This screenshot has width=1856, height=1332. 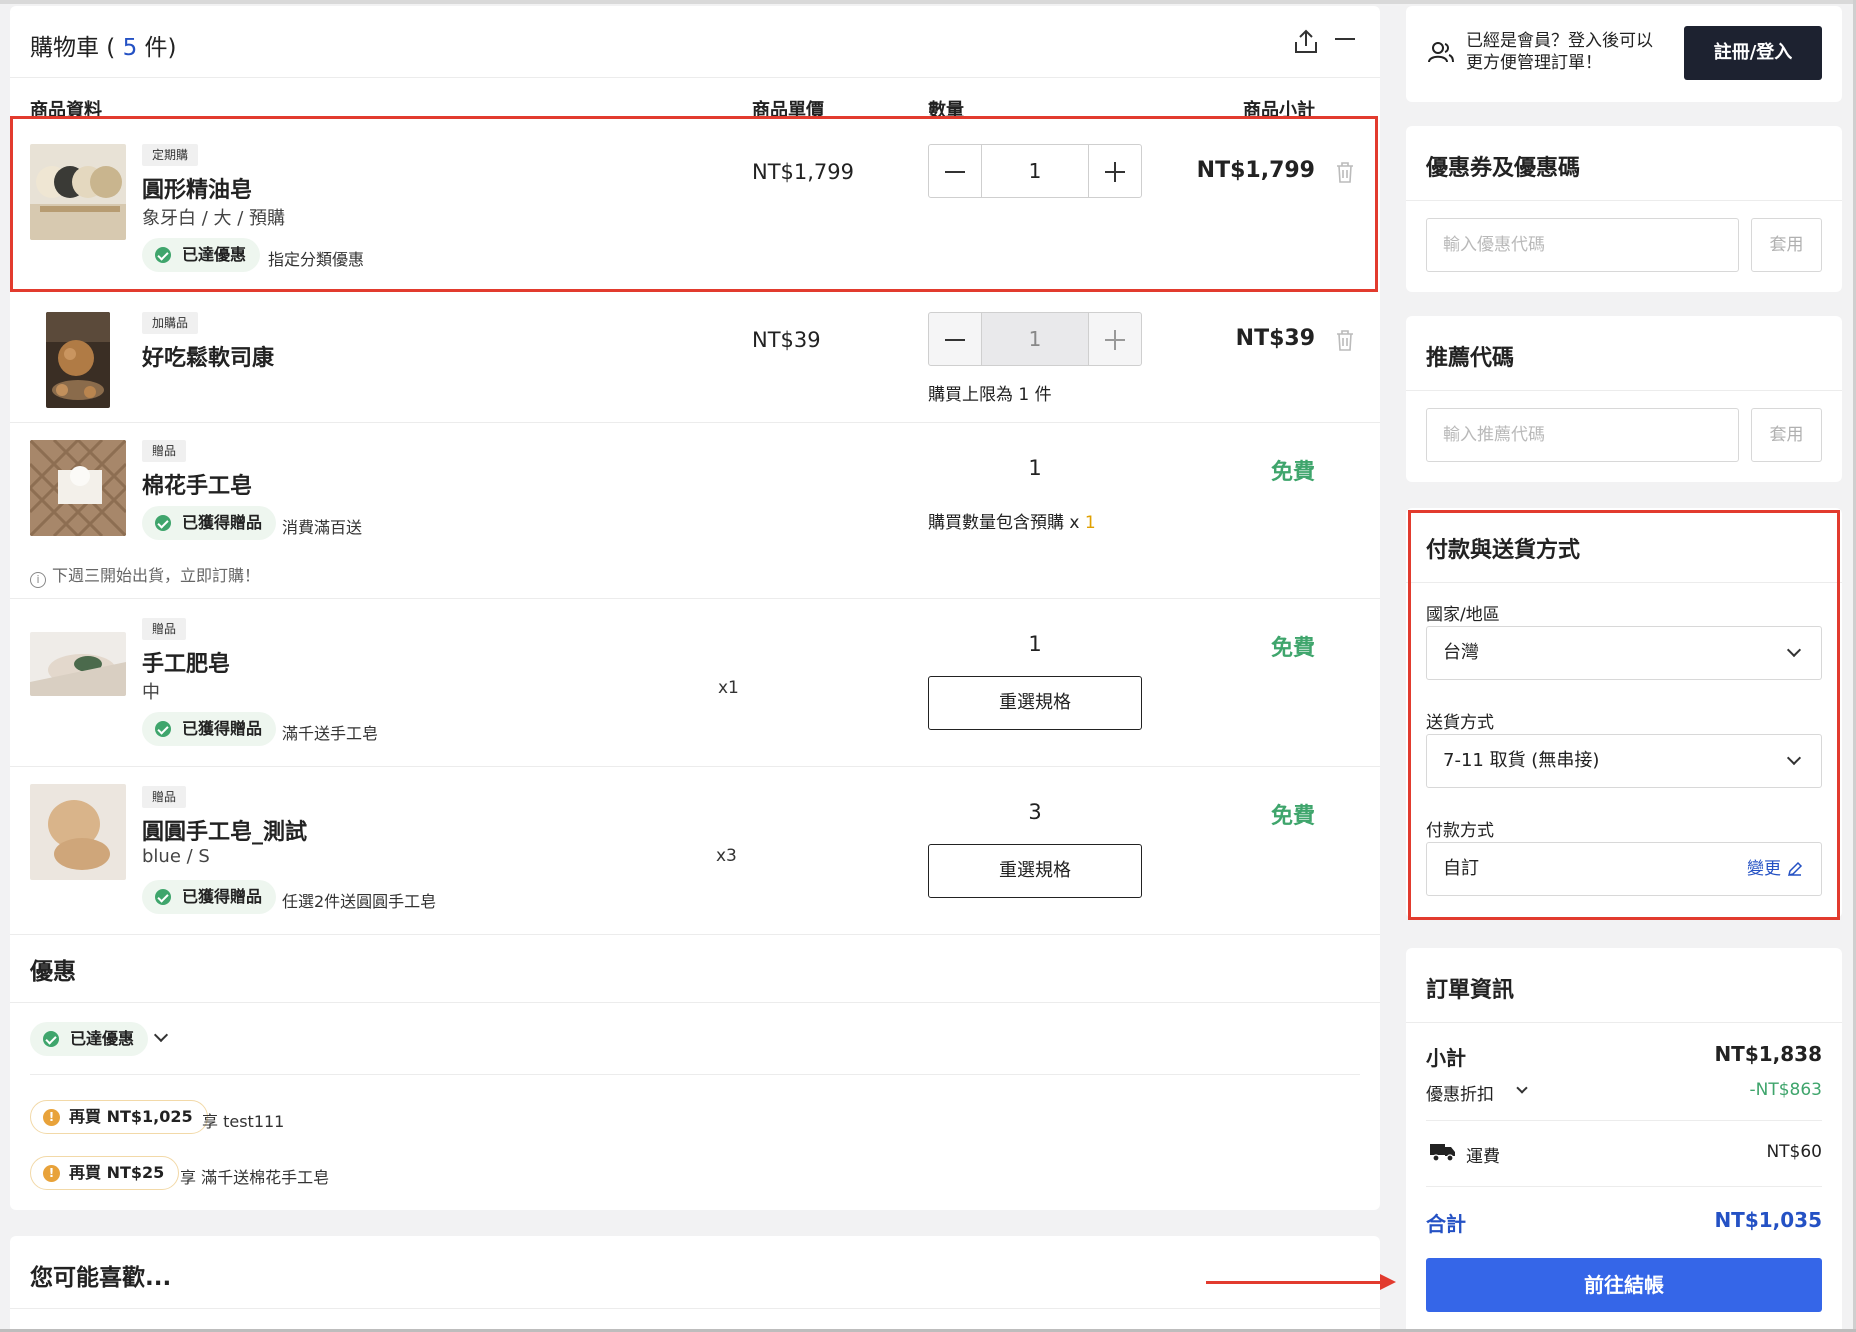 I want to click on member-prompt-line2: 更方便管理訂單！, so click(x=1534, y=63).